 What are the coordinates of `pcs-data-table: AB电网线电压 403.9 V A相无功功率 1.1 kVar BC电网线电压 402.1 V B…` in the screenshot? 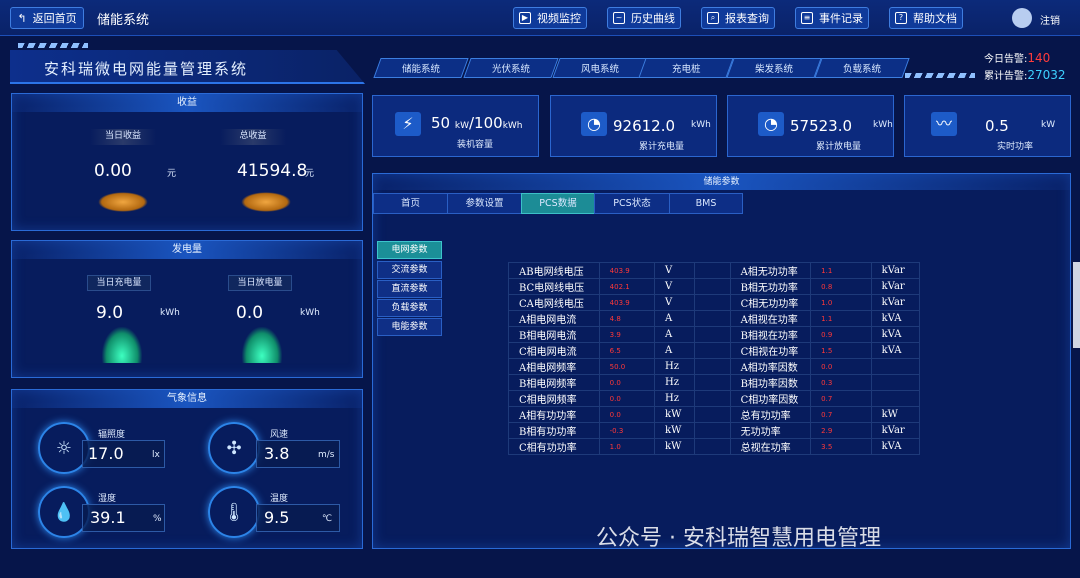 It's located at (714, 358).